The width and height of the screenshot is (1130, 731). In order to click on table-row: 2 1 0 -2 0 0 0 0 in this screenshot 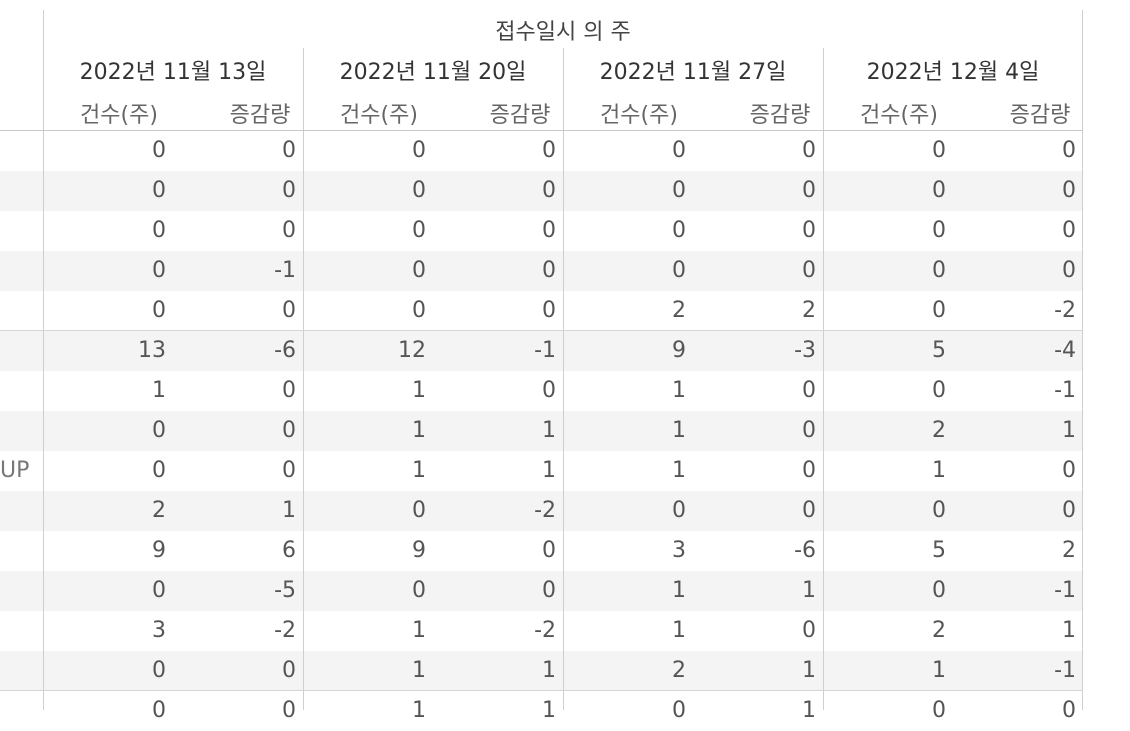, I will do `click(541, 511)`.